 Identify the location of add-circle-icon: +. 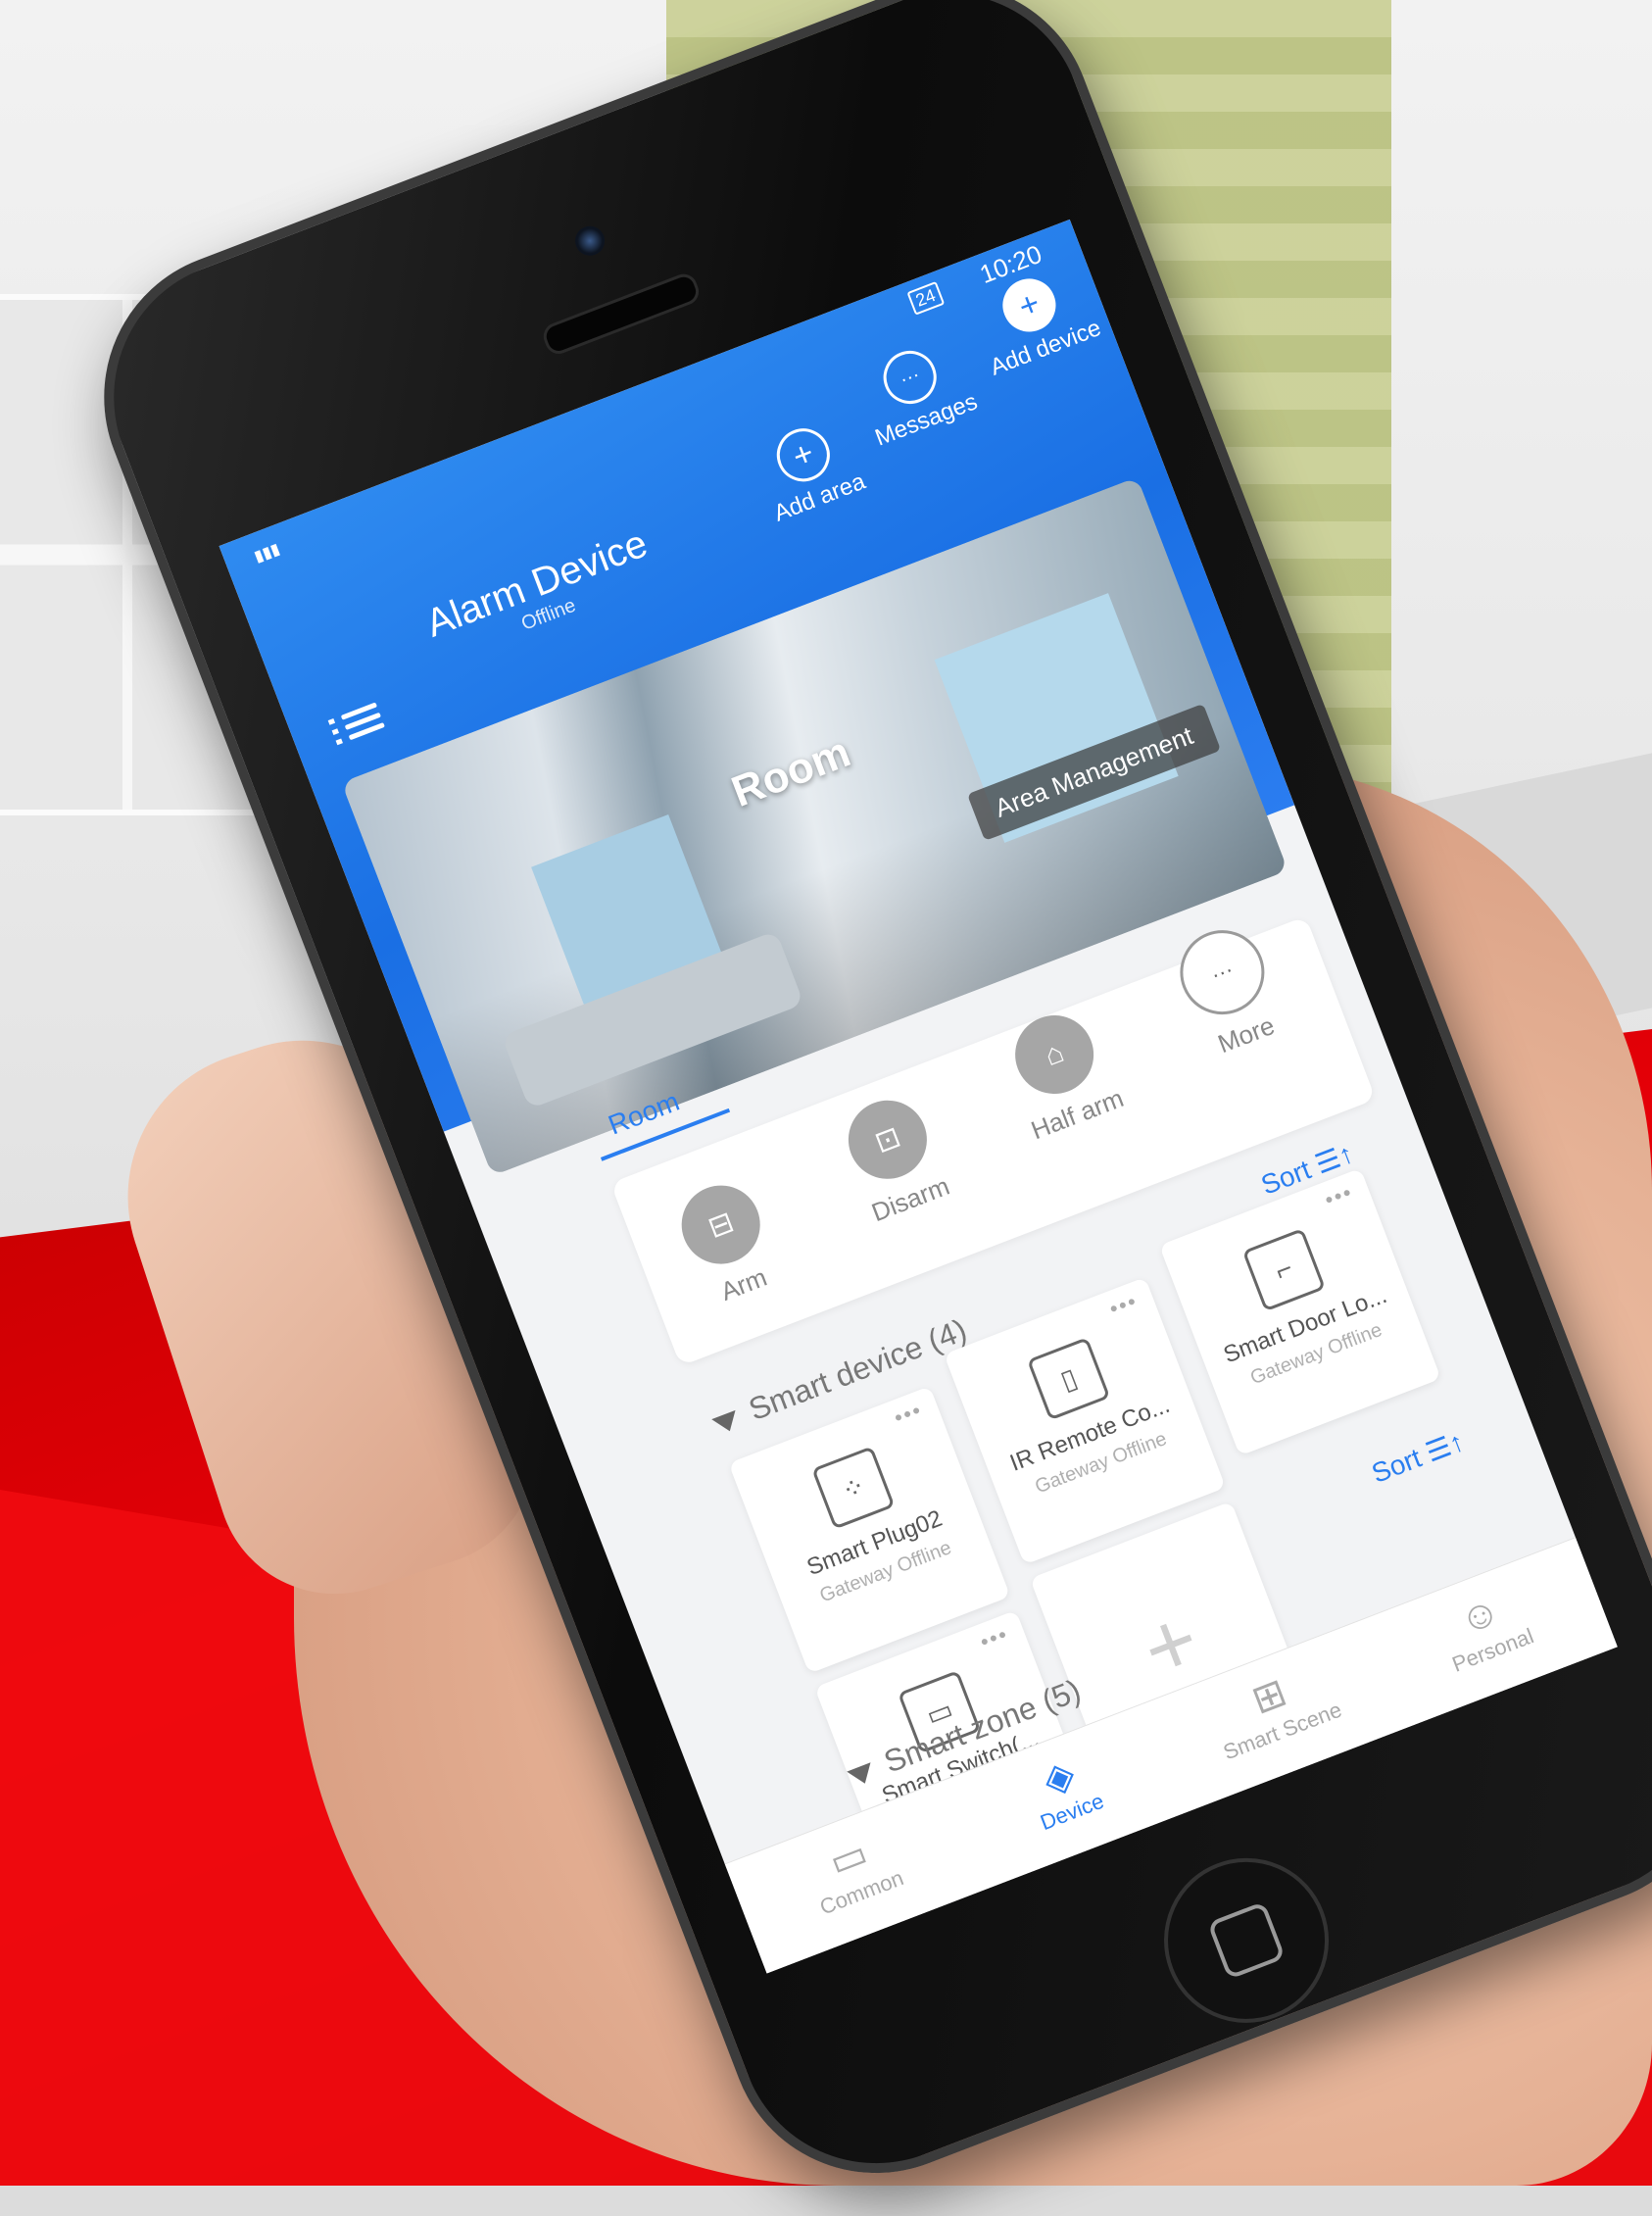
(803, 455).